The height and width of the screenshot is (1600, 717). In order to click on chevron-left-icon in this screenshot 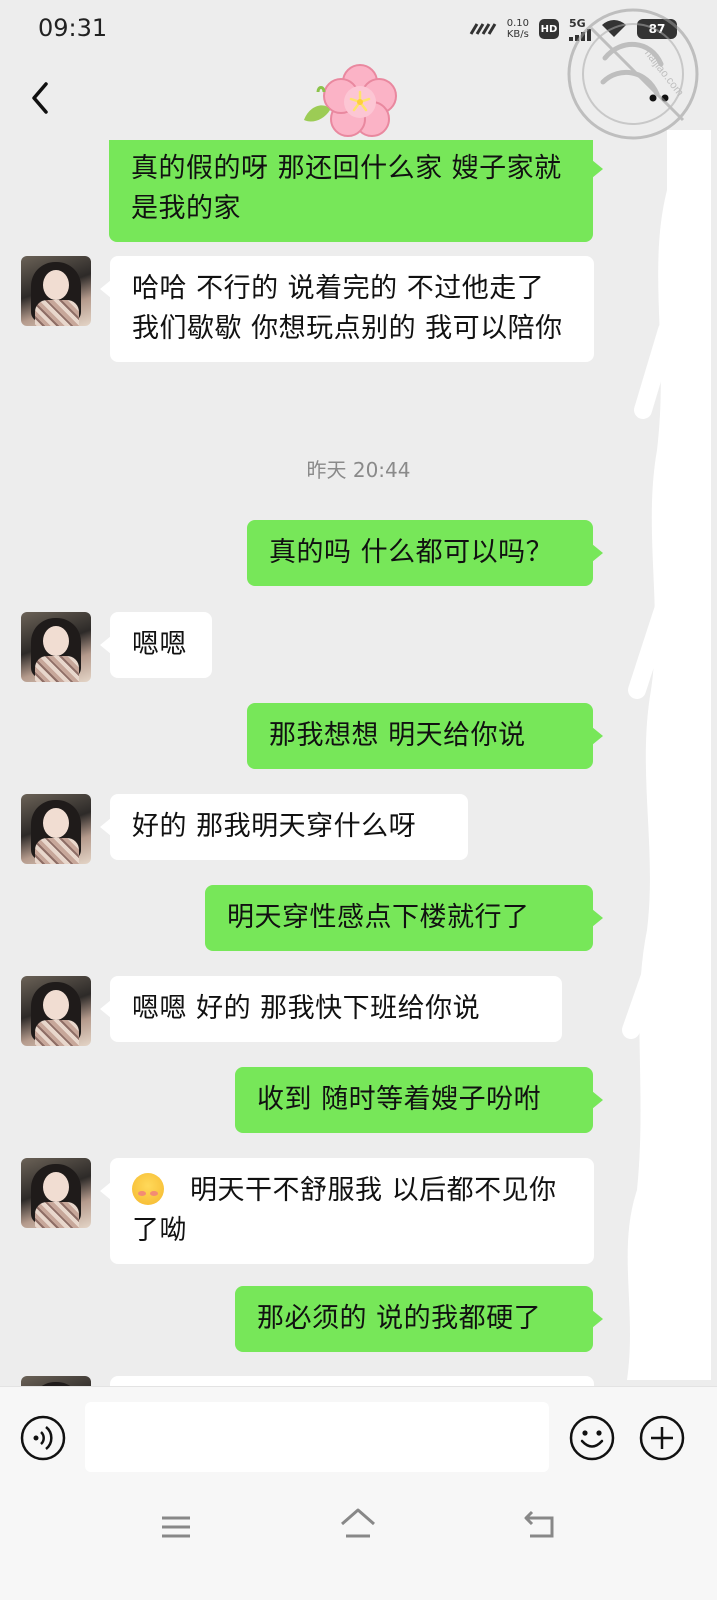, I will do `click(40, 98)`.